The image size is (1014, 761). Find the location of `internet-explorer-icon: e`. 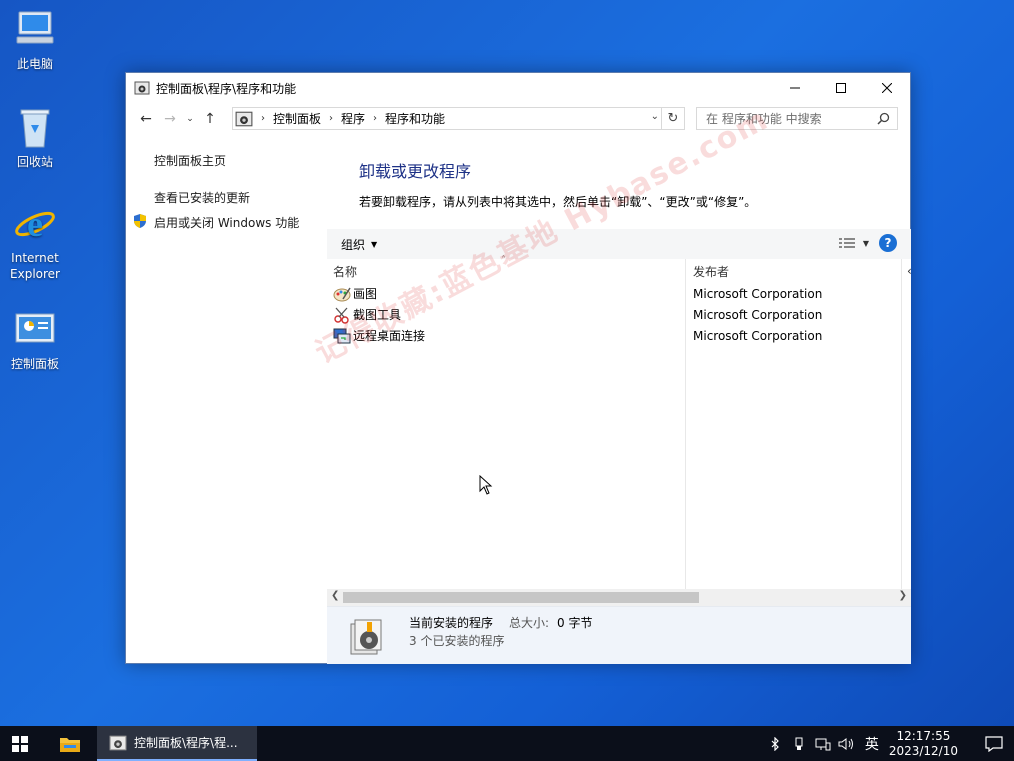

internet-explorer-icon: e is located at coordinates (35, 223).